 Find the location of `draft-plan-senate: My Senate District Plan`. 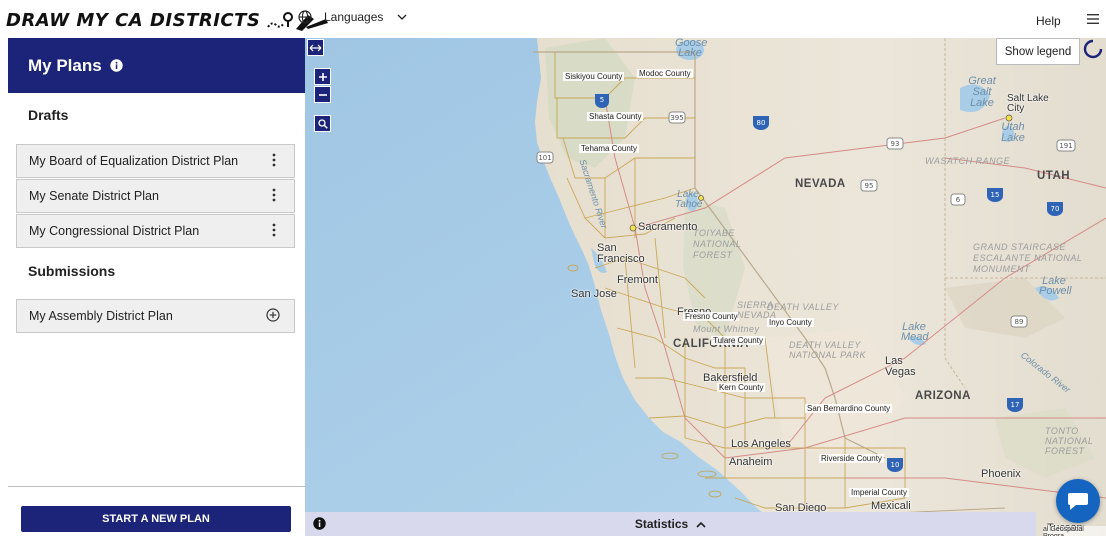

draft-plan-senate: My Senate District Plan is located at coordinates (155, 196).